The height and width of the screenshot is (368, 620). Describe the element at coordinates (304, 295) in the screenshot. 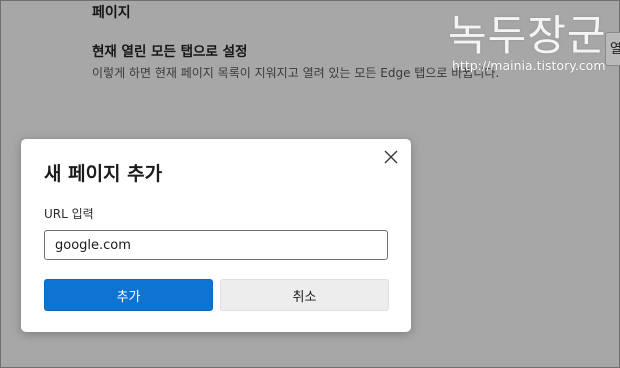

I see `cancel-button: 취소` at that location.